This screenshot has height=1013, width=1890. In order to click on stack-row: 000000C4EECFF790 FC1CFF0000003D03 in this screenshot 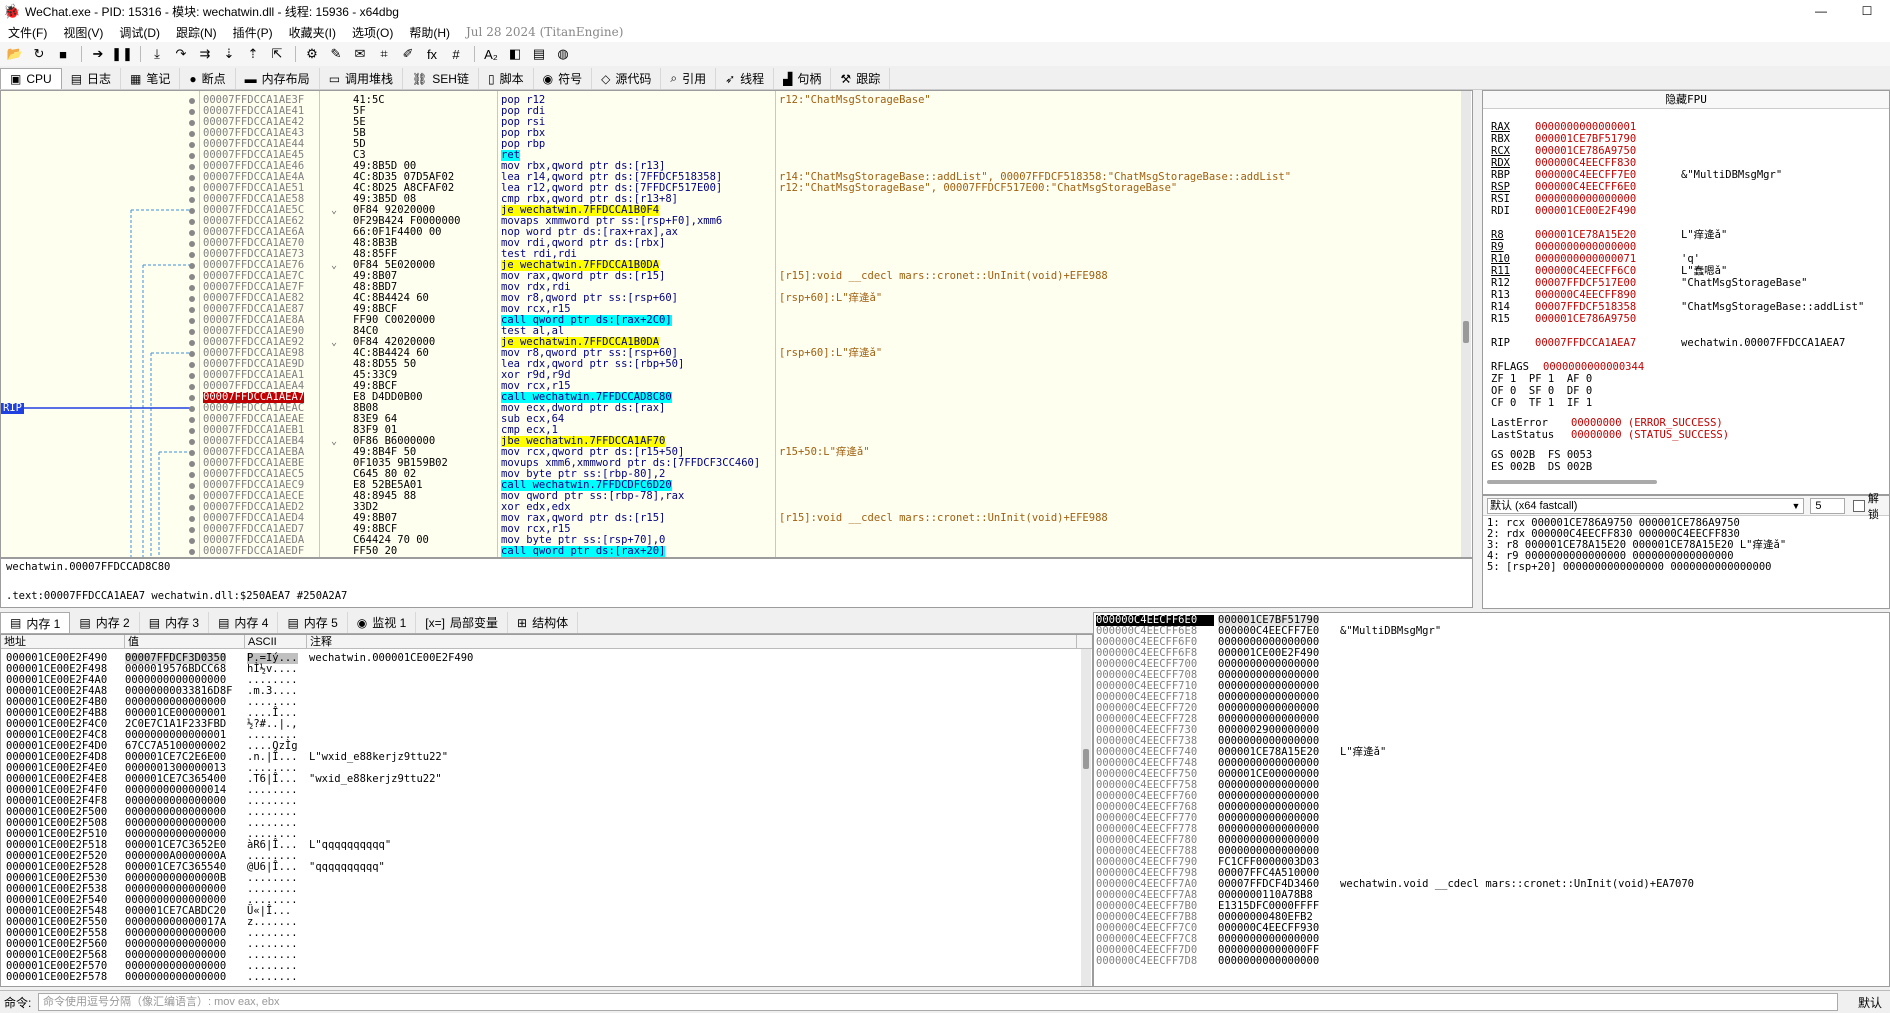, I will do `click(1489, 862)`.